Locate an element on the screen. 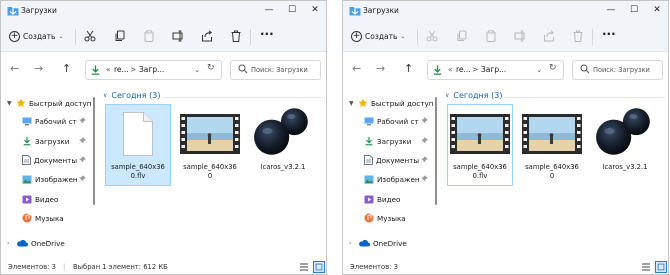 The height and width of the screenshot is (275, 670). blank-file-icon is located at coordinates (138, 134).